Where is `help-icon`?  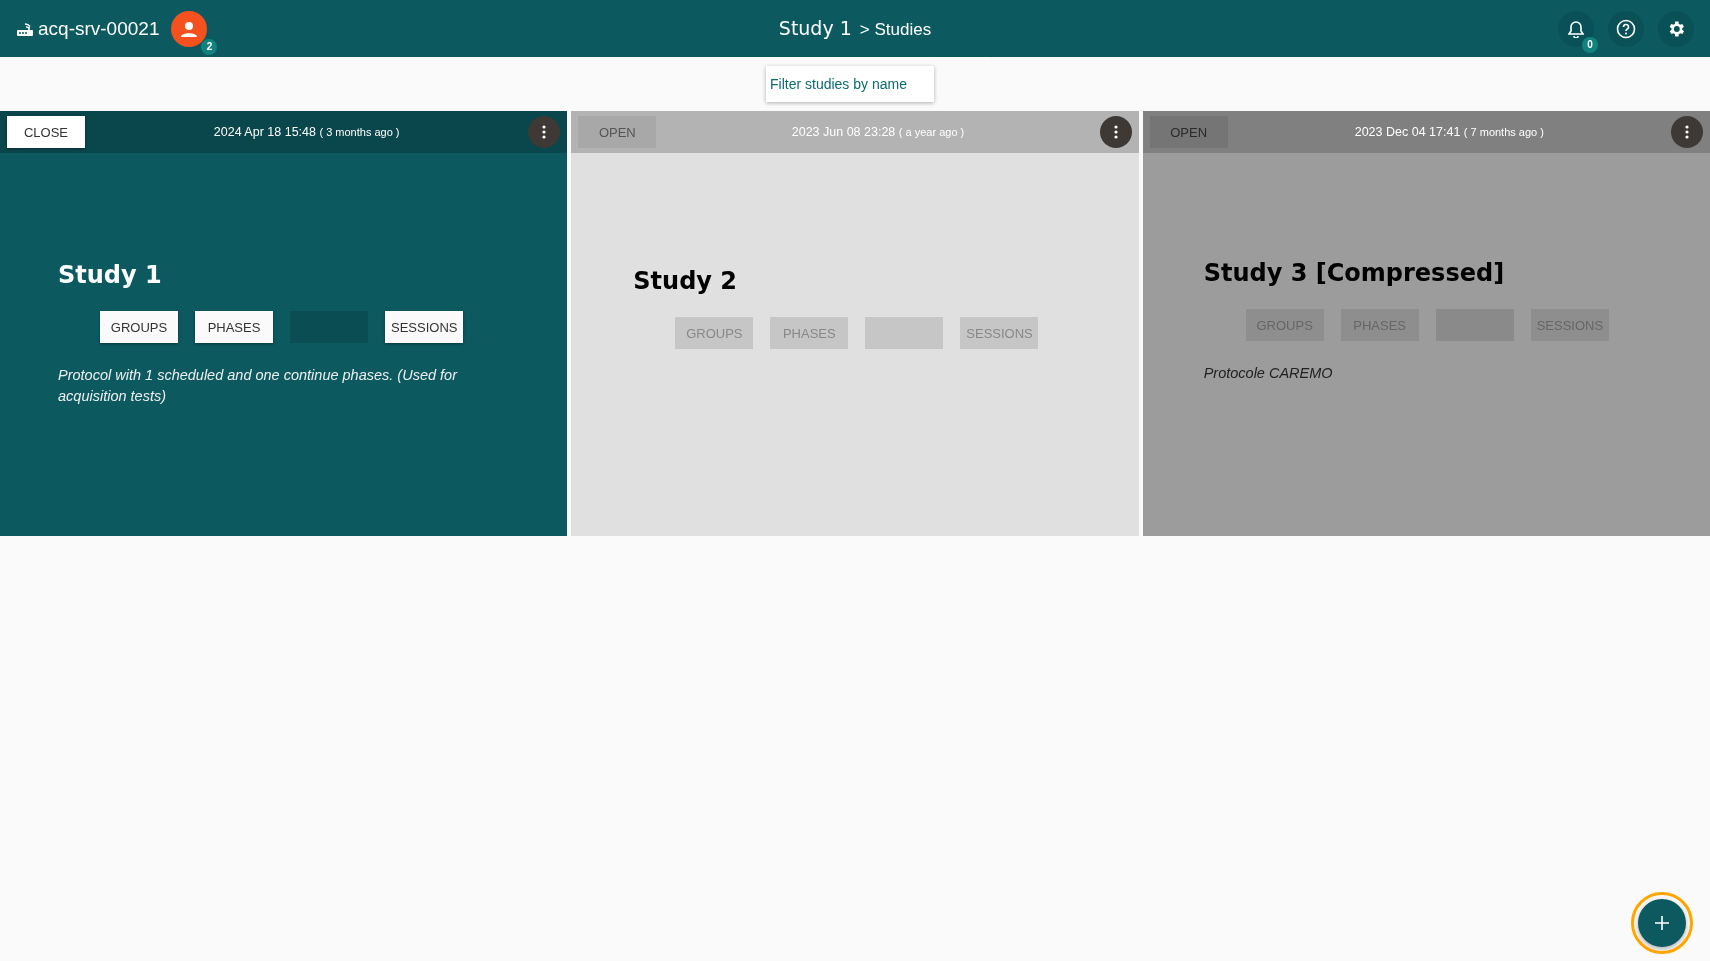 help-icon is located at coordinates (1626, 28).